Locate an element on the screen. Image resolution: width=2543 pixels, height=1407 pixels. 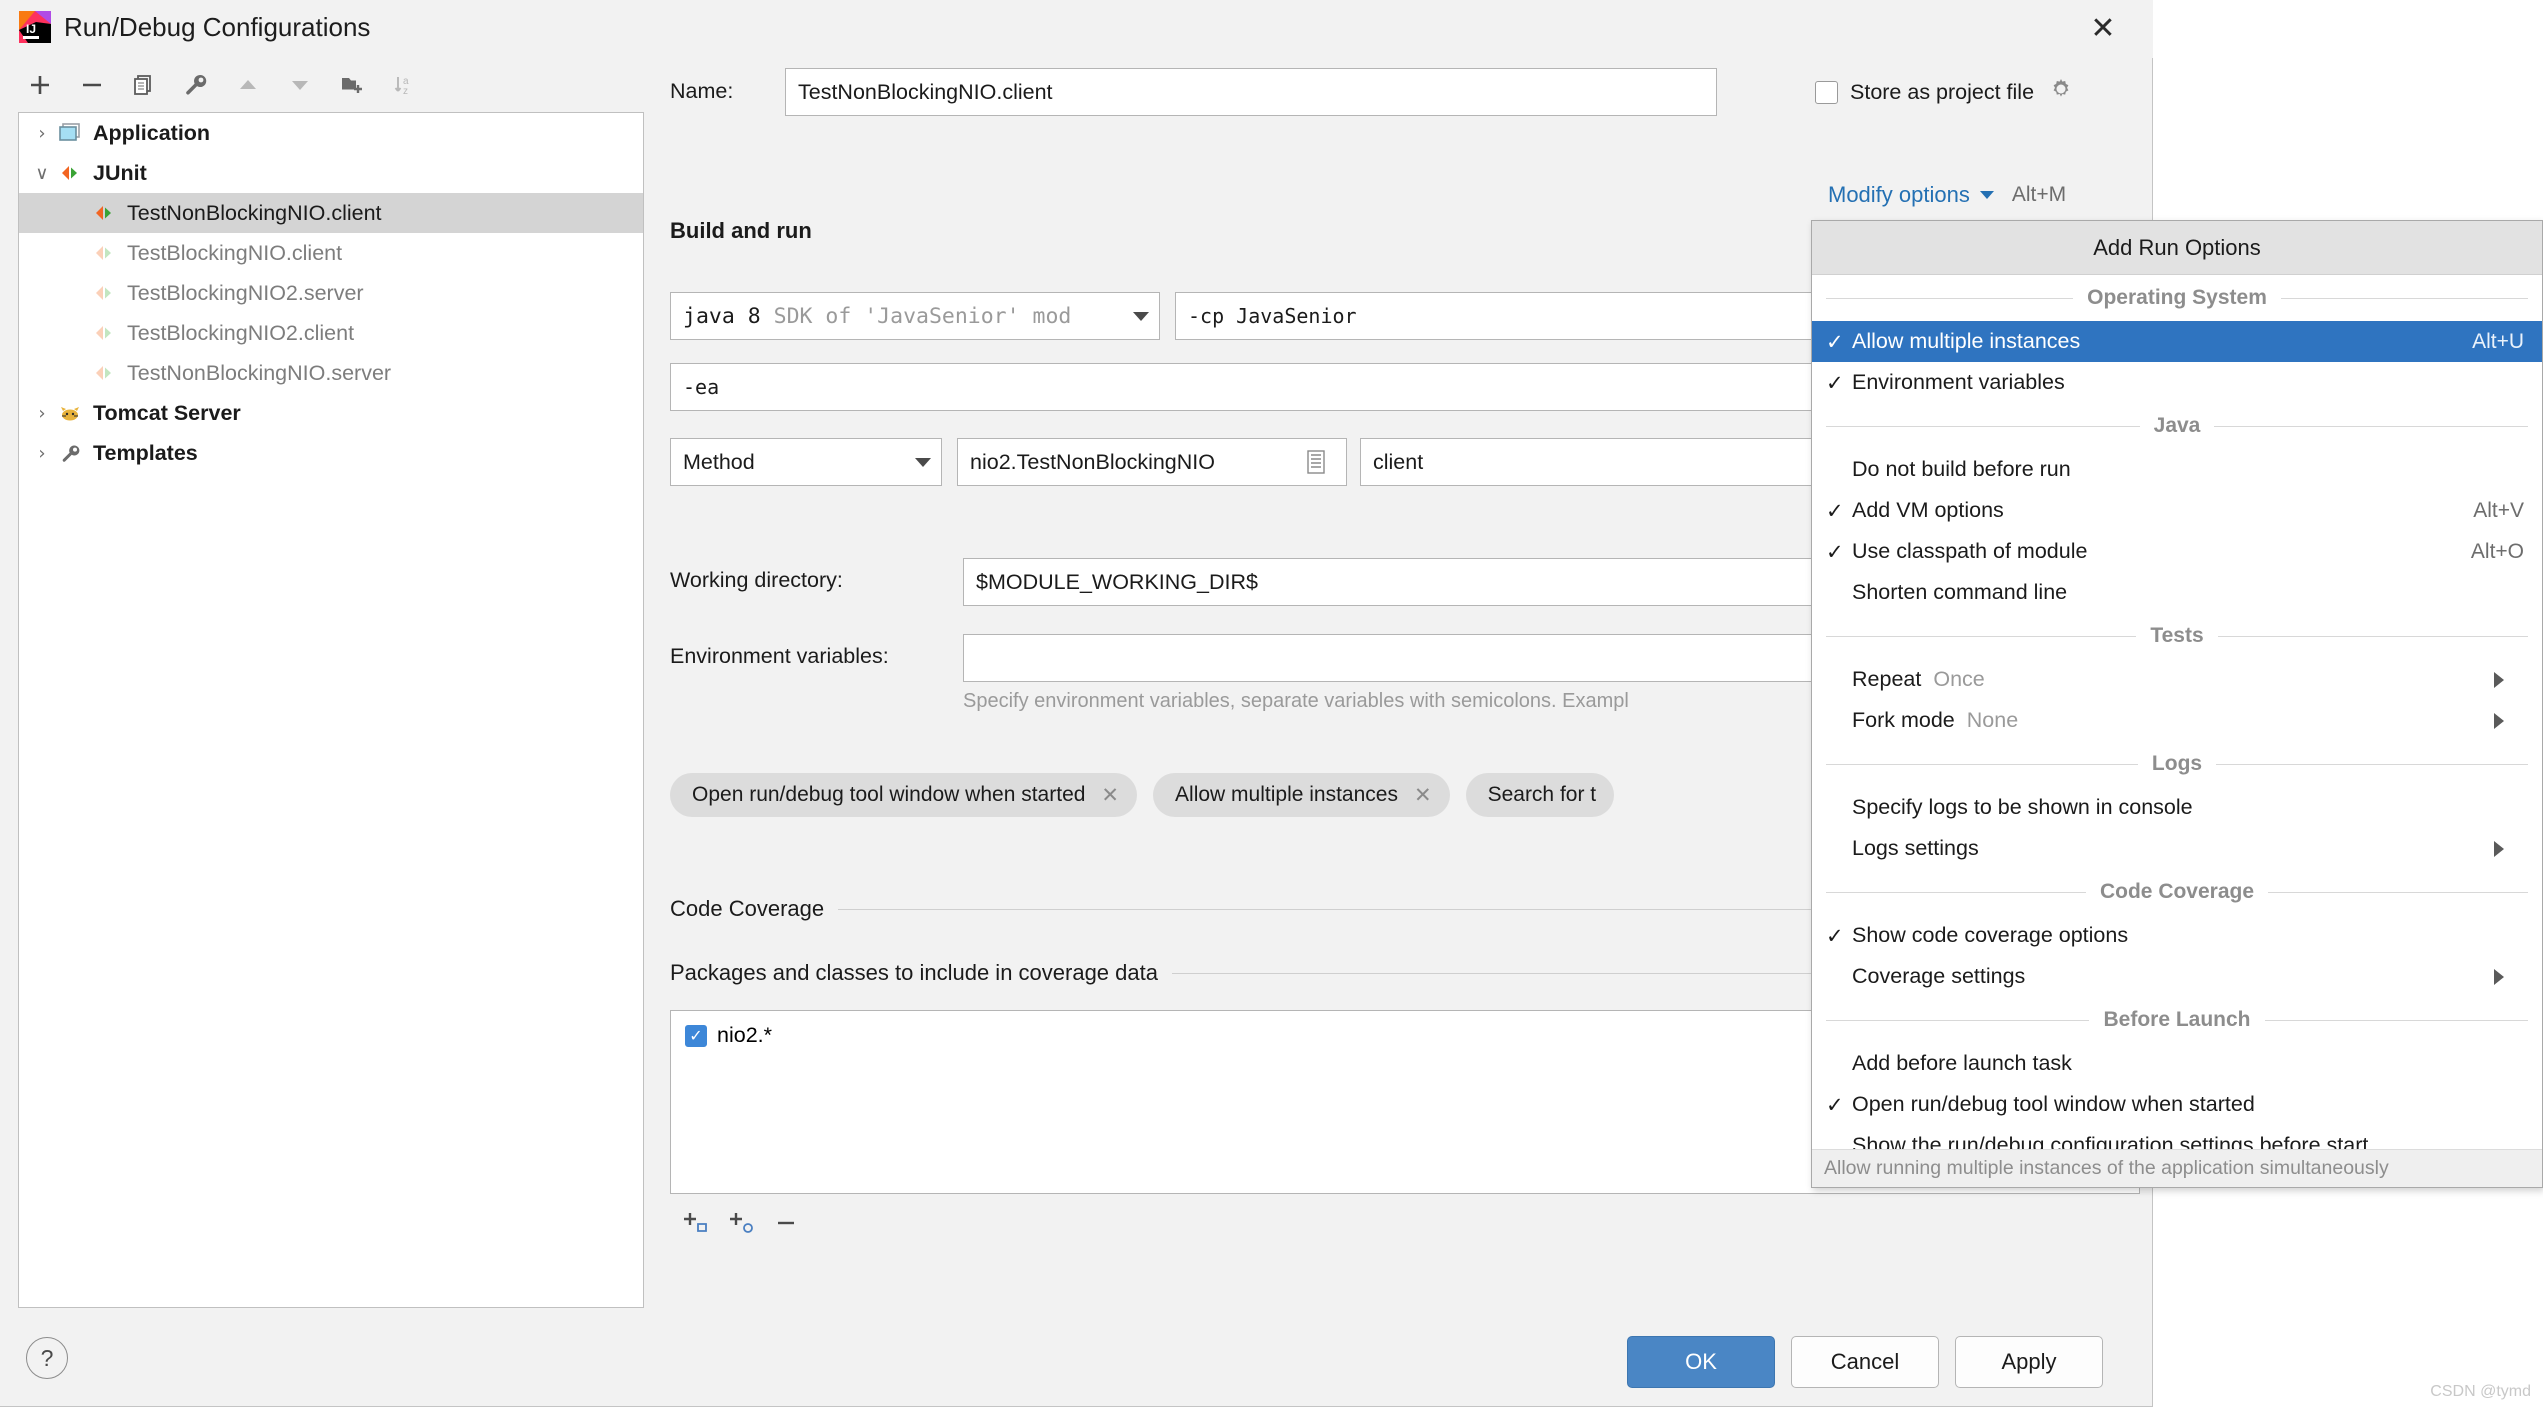
chip-label: Open run/debug tool window when started is located at coordinates (889, 794).